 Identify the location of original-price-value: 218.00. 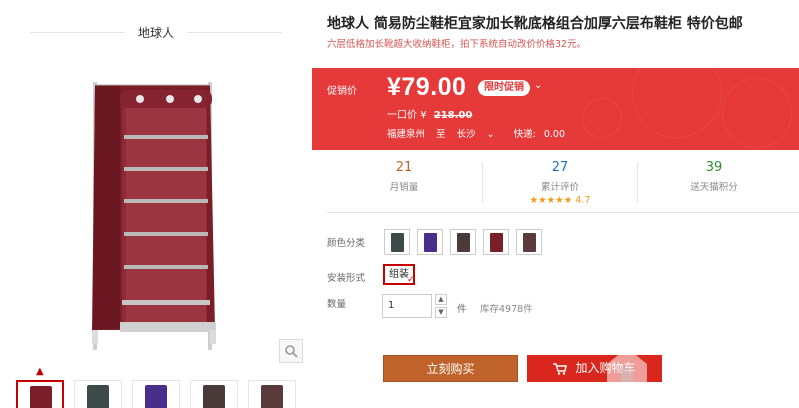
(453, 115).